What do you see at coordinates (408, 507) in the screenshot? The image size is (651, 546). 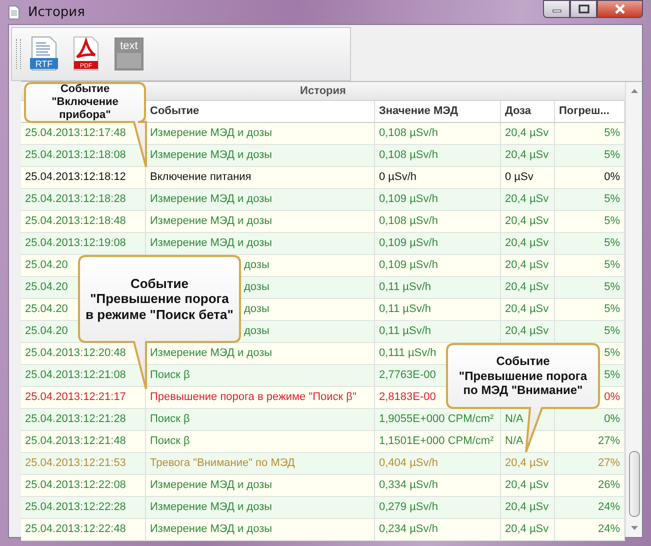 I see `table-cell: 0,279 µSv/h` at bounding box center [408, 507].